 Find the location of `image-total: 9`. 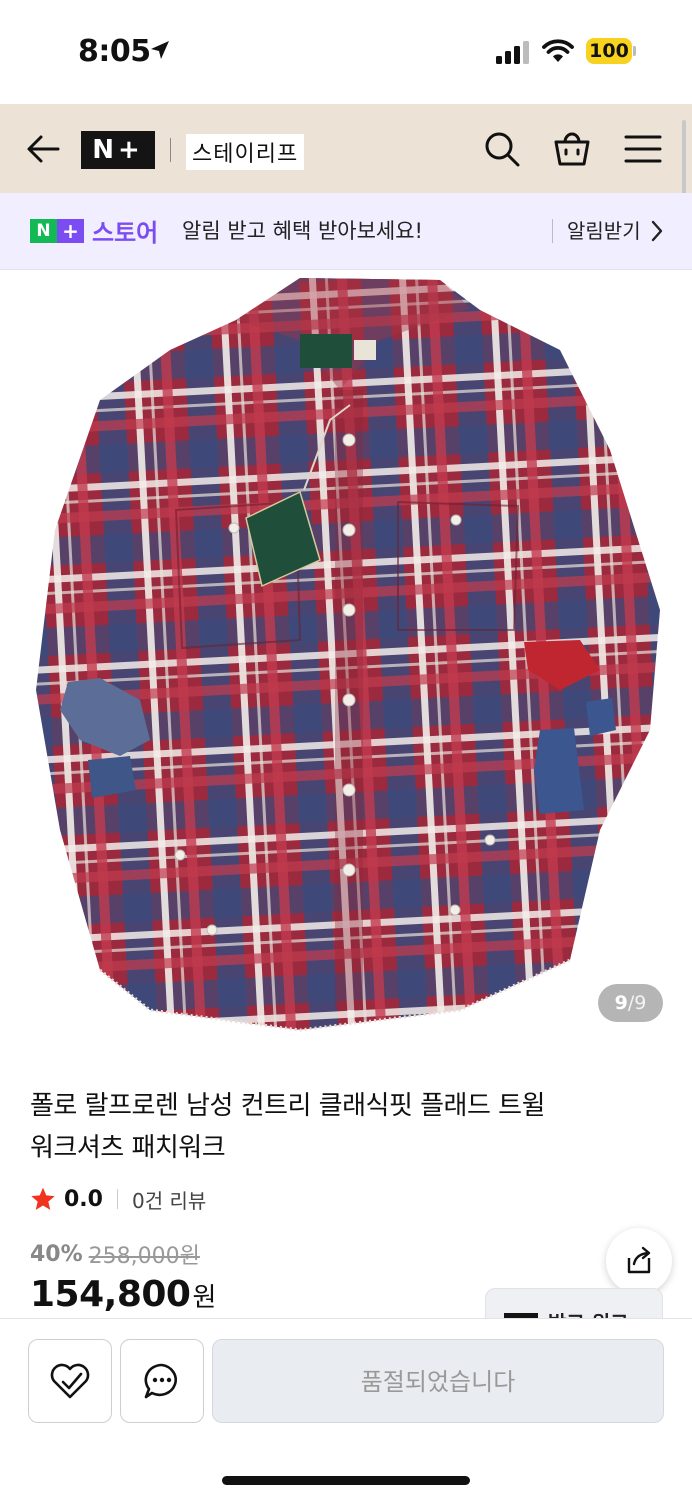

image-total: 9 is located at coordinates (640, 1003).